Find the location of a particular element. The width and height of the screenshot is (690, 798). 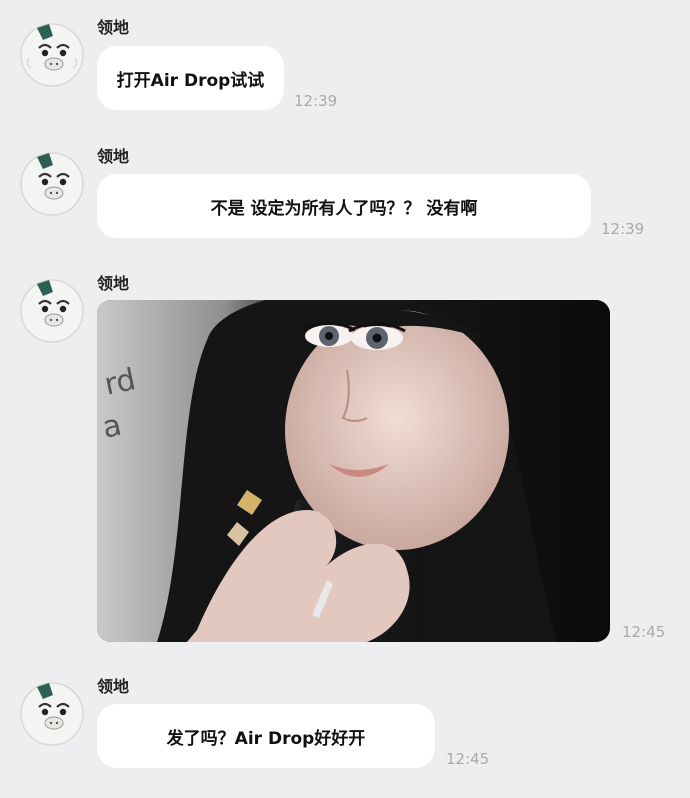

message-bubble: 打开Air Drop试试 is located at coordinates (190, 78).